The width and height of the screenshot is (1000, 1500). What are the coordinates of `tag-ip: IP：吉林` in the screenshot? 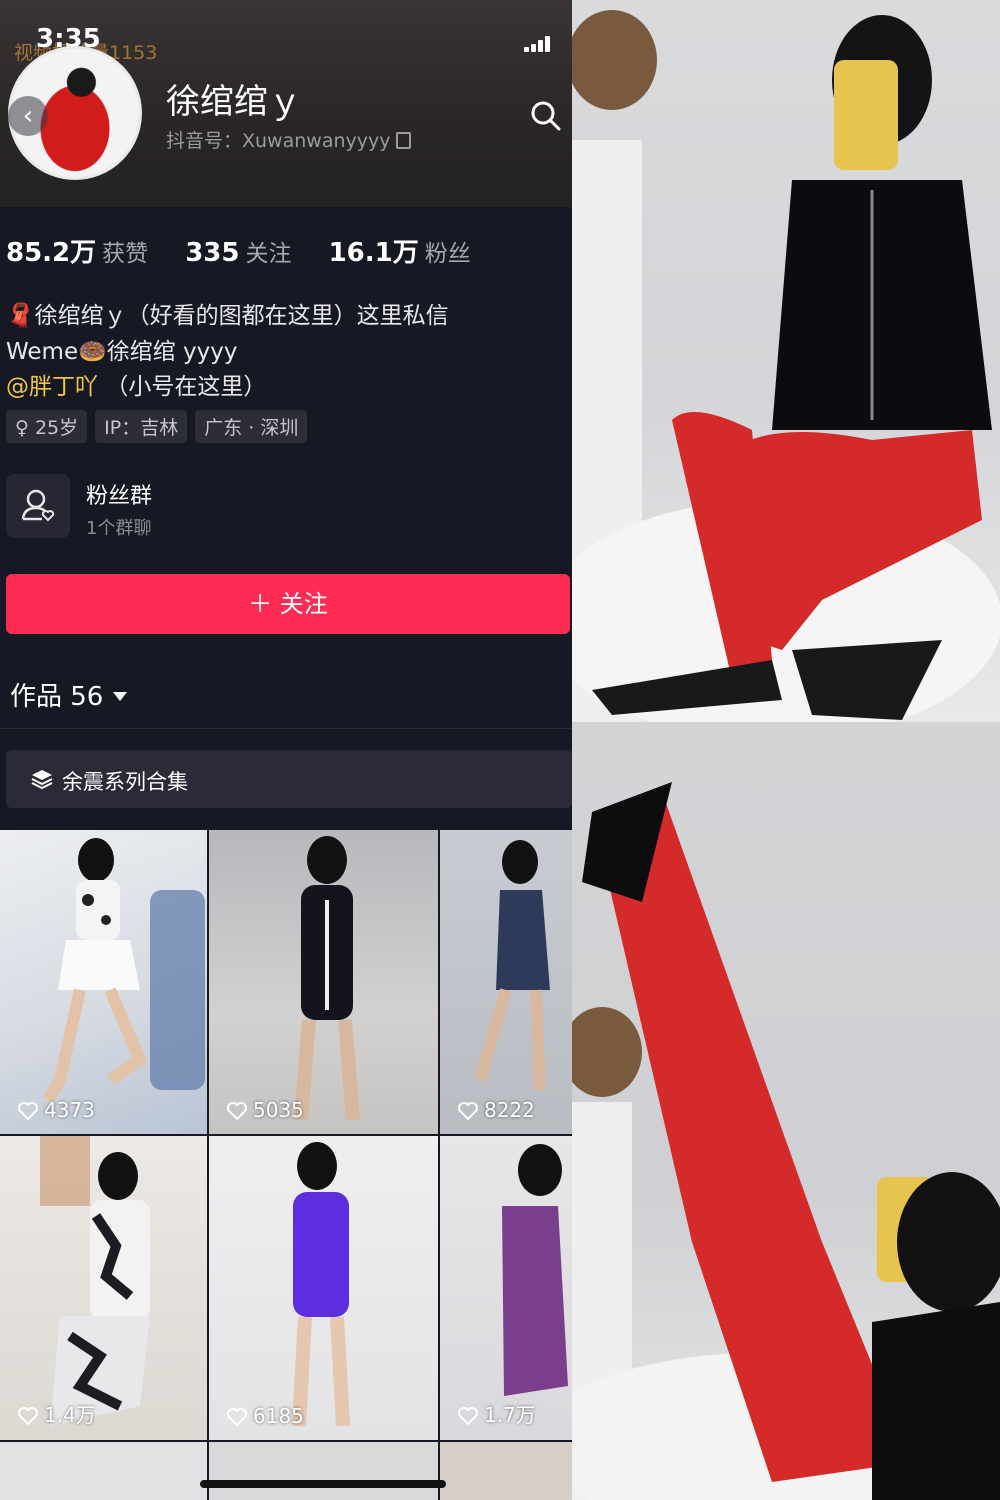 It's located at (141, 426).